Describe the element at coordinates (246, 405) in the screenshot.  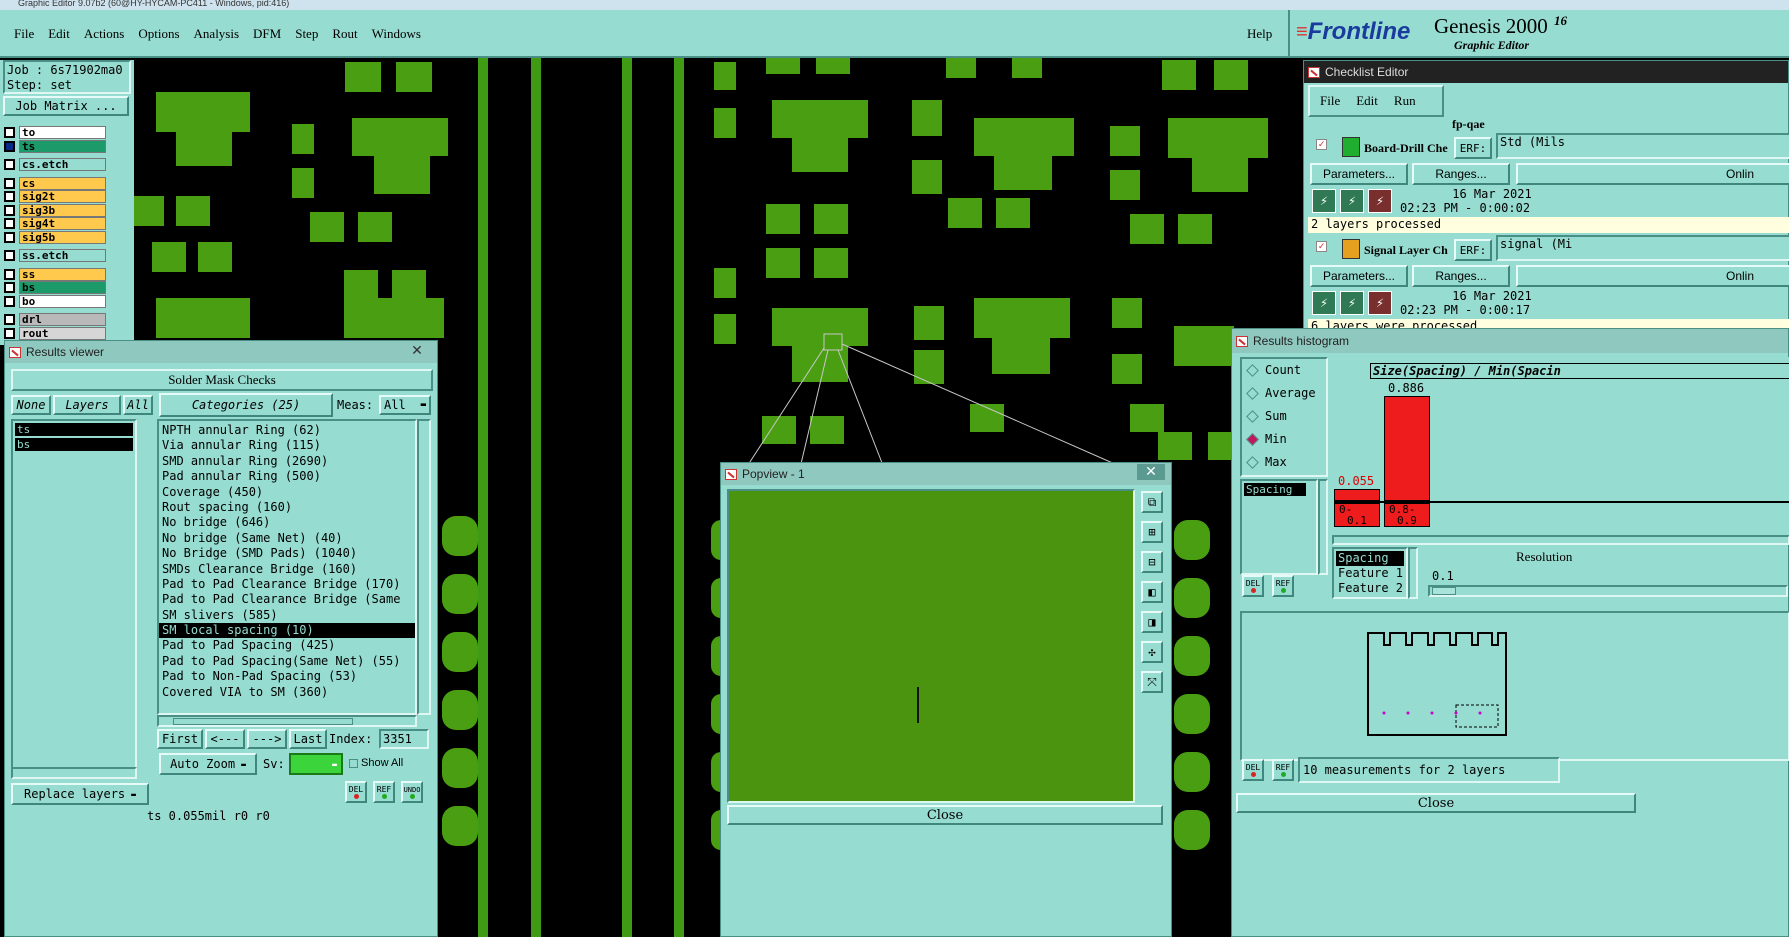
I see `categories-button: Categories (25)` at that location.